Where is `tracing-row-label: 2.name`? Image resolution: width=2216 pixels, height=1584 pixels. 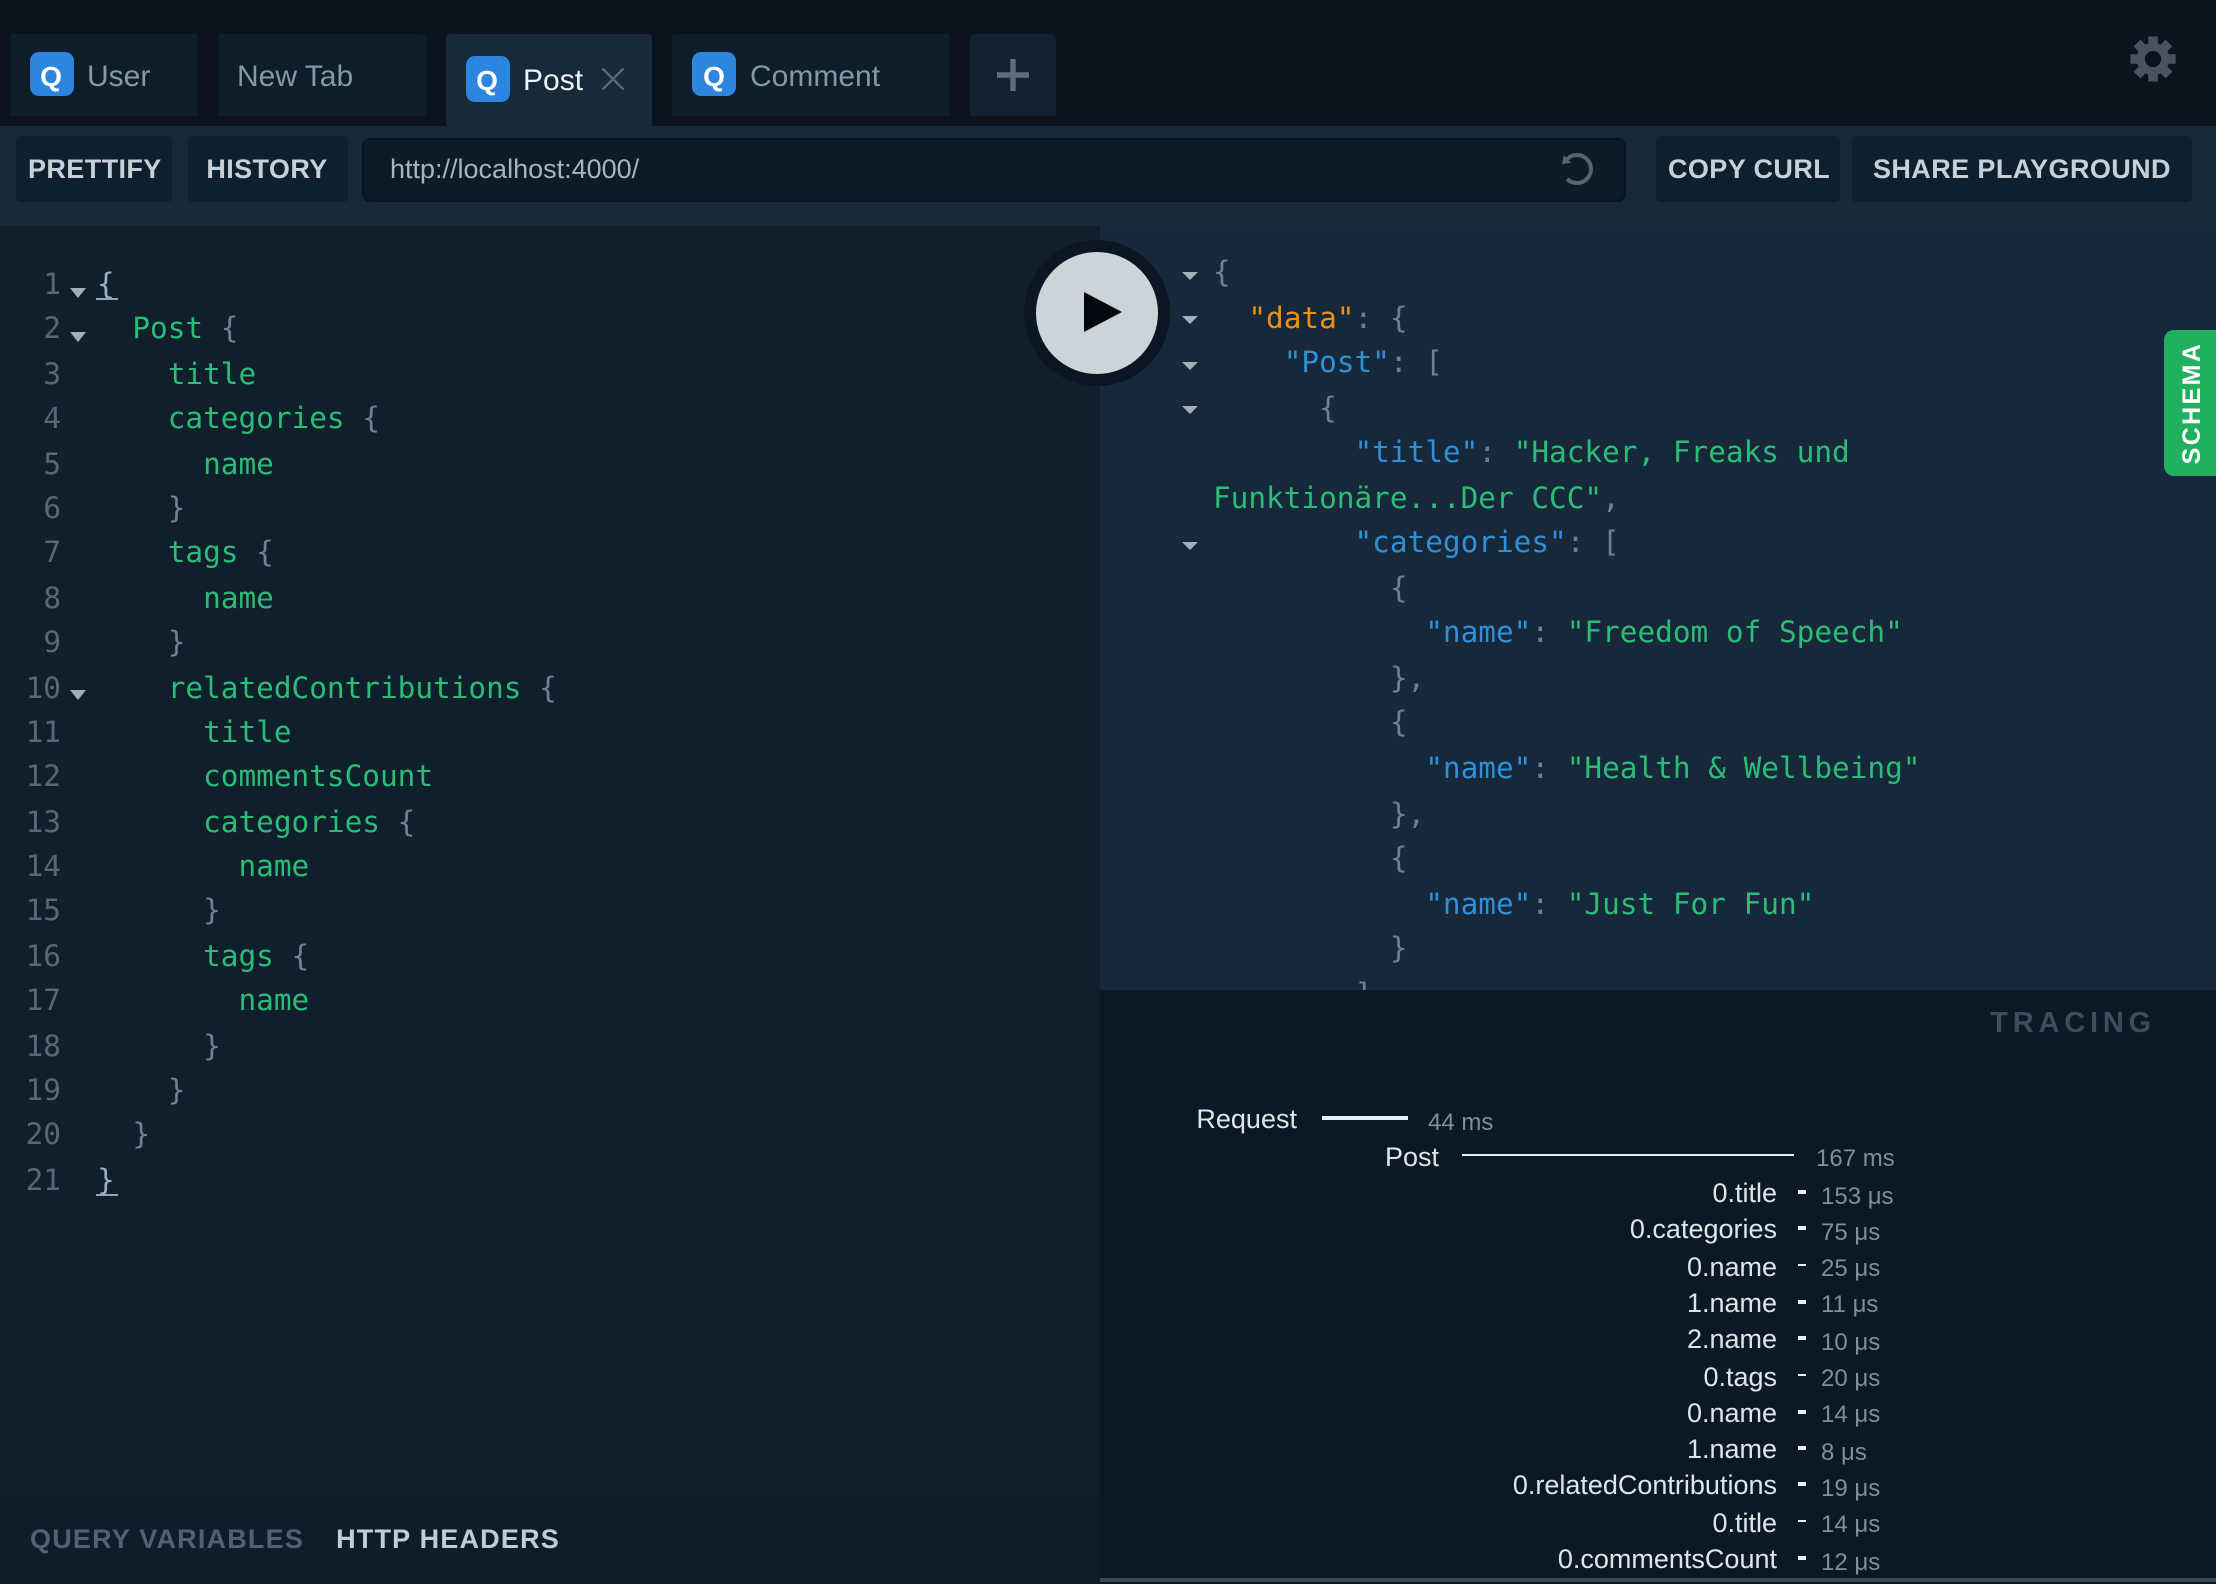 tracing-row-label: 2.name is located at coordinates (1731, 1339).